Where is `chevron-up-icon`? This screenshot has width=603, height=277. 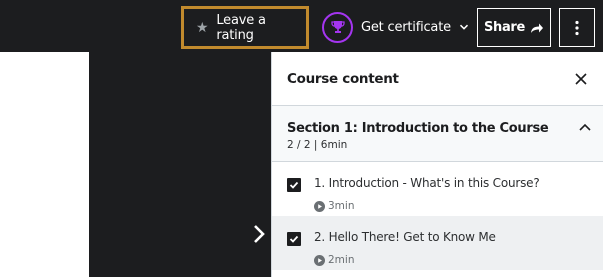 chevron-up-icon is located at coordinates (585, 127).